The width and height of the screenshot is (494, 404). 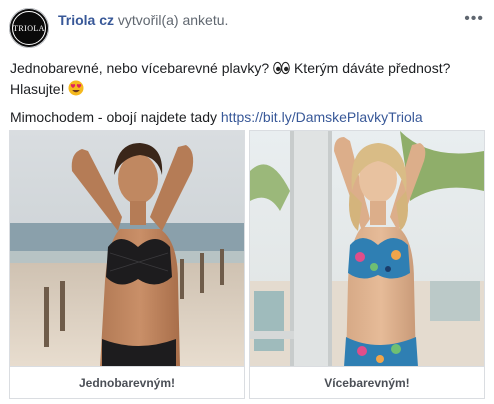 I want to click on avatar-logo-text: TRIOLA, so click(x=29, y=28).